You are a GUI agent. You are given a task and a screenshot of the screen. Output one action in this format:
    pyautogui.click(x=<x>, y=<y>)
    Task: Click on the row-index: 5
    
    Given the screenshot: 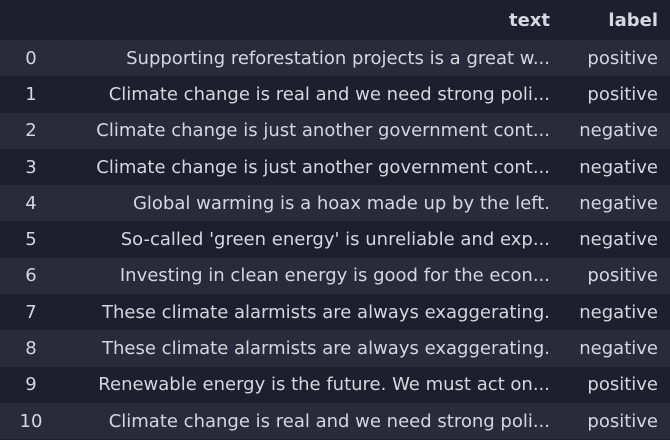 What is the action you would take?
    pyautogui.click(x=31, y=240)
    